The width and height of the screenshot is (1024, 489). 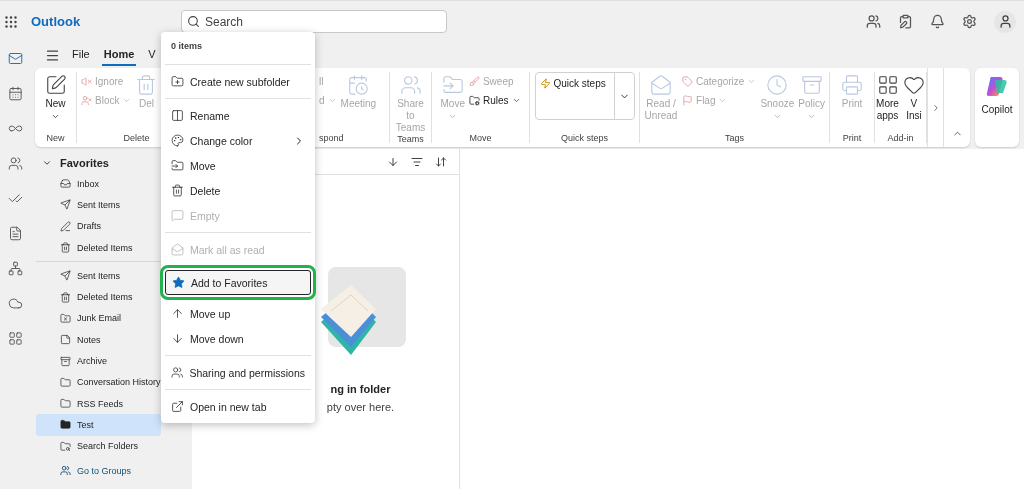 I want to click on group-label: spond, so click(x=331, y=138).